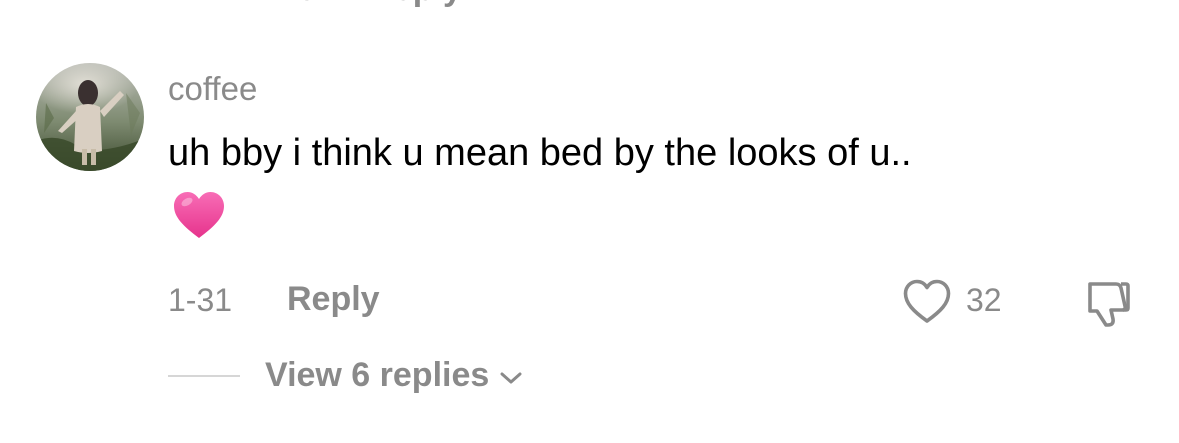 This screenshot has width=1179, height=443. I want to click on chevron-down-icon, so click(511, 377).